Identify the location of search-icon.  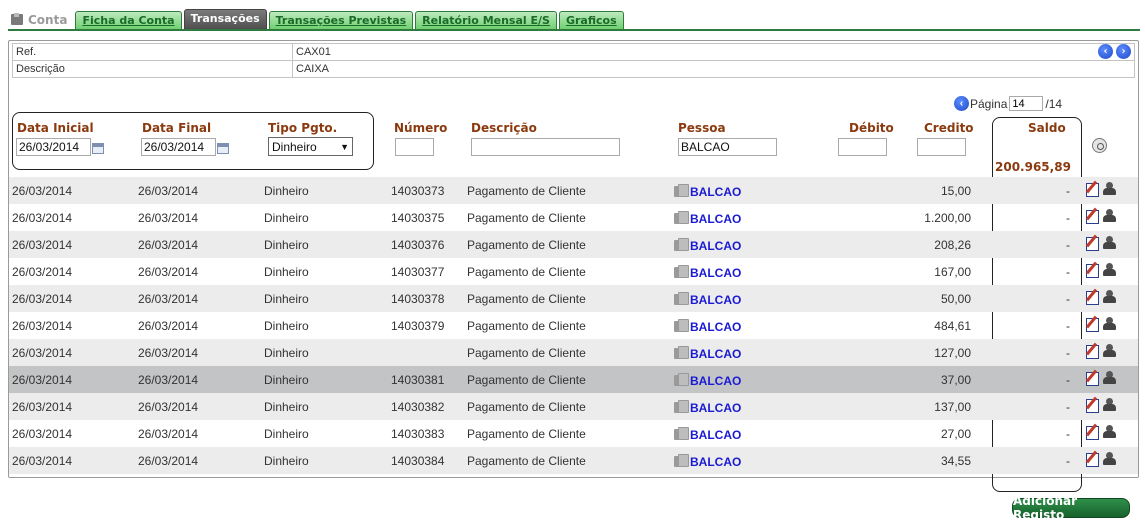
(1099, 145).